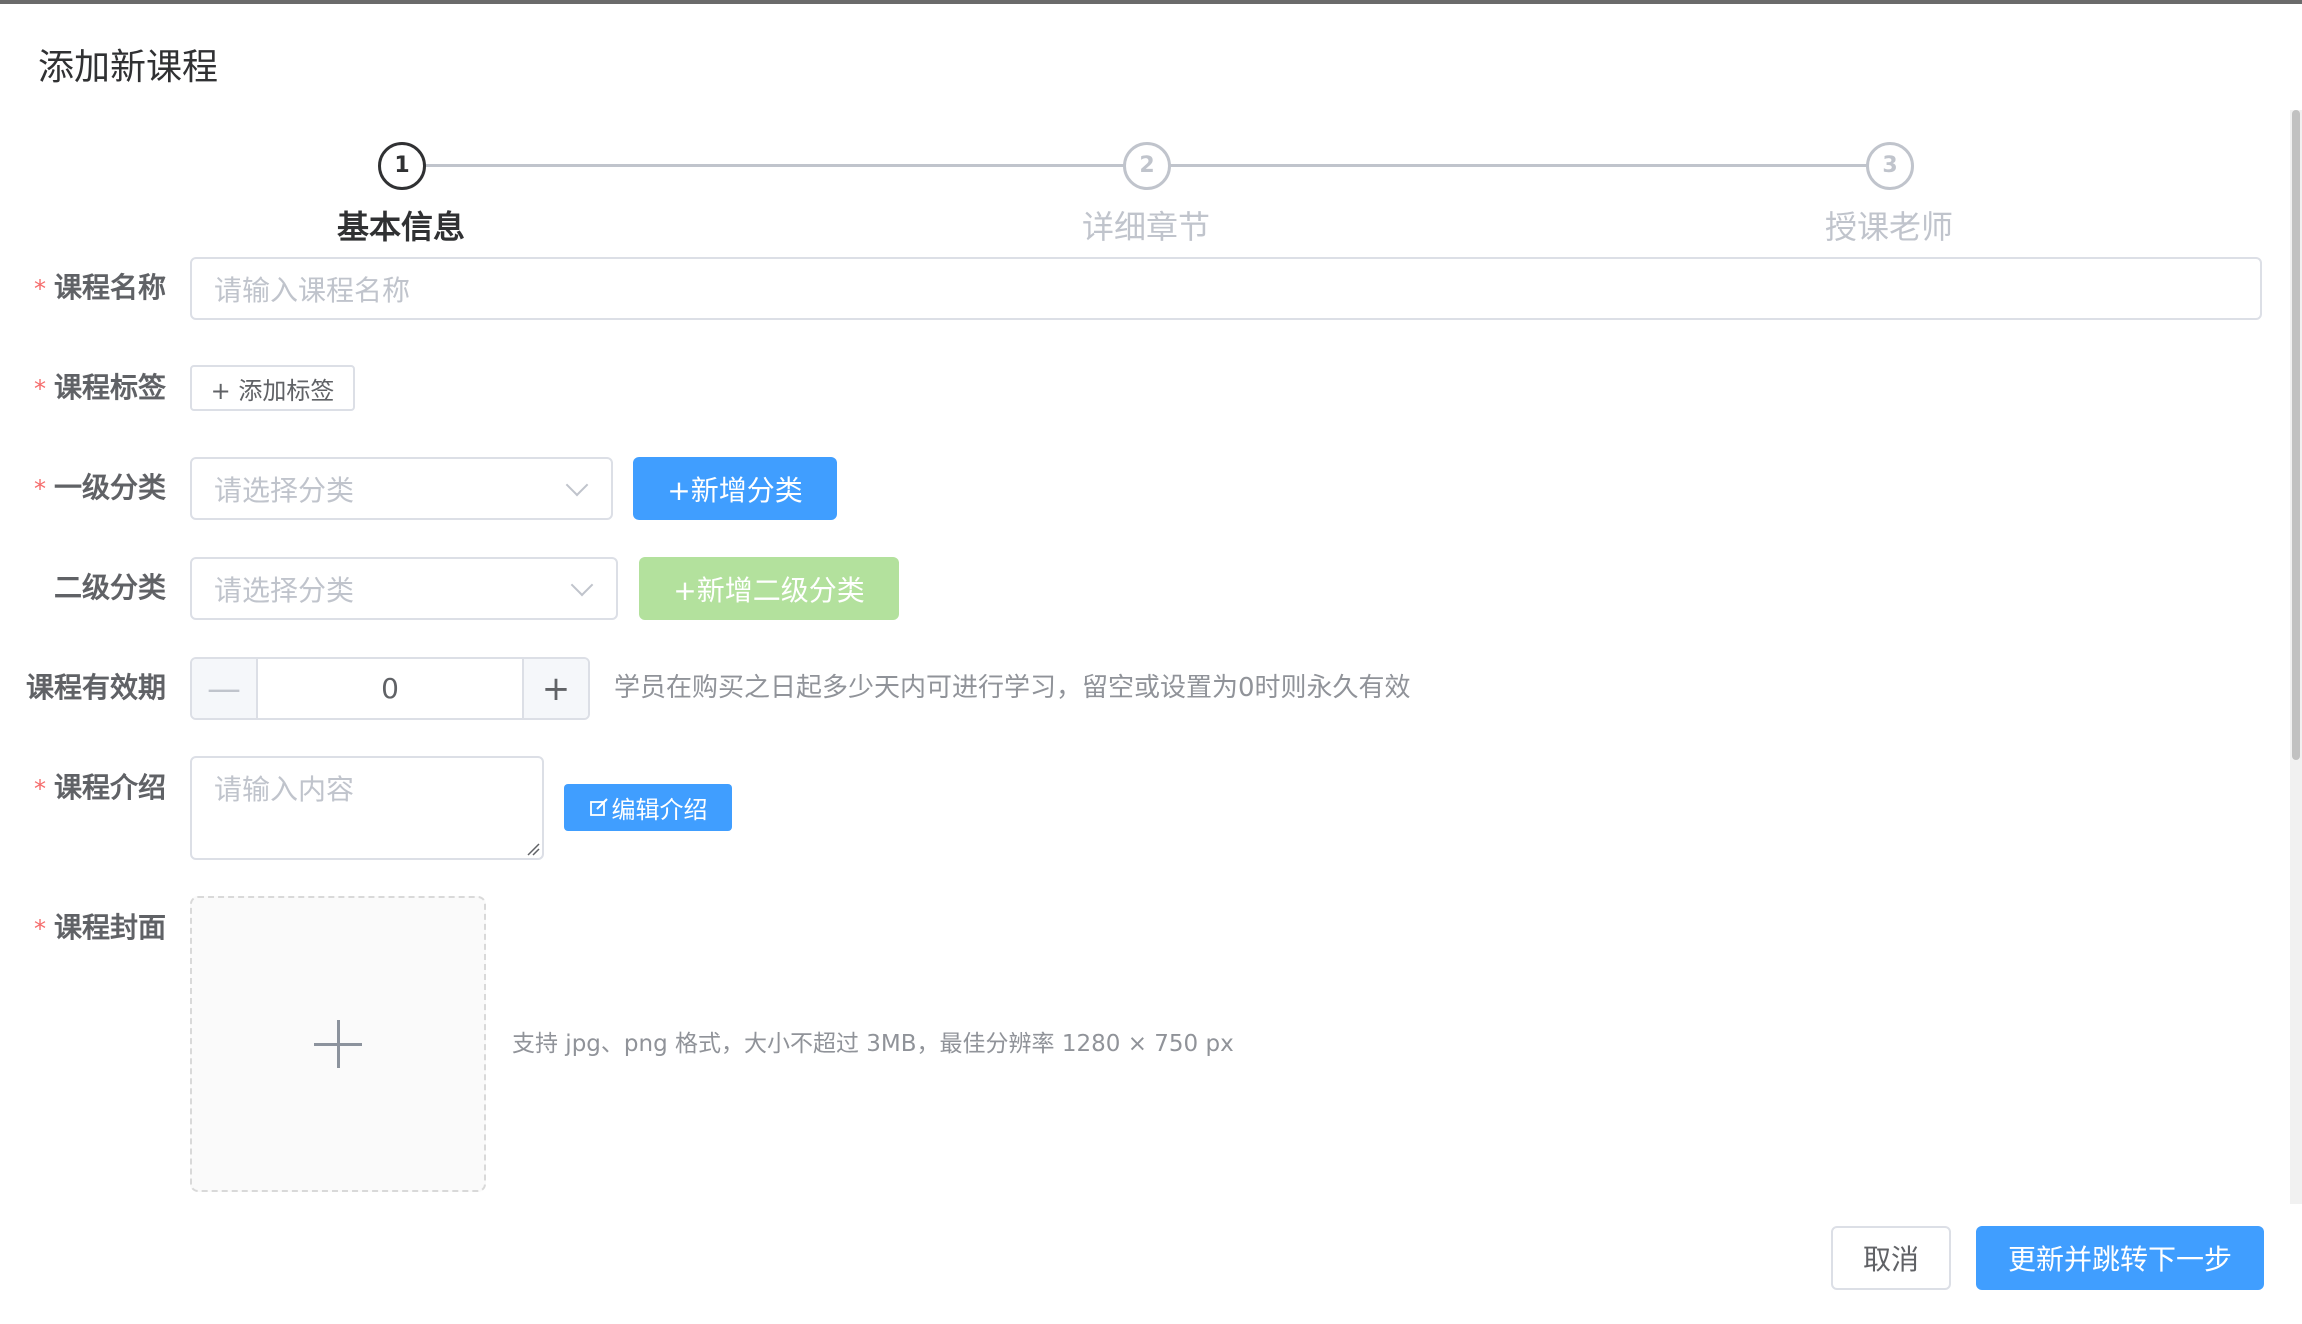 The width and height of the screenshot is (2302, 1324). I want to click on top-border, so click(1151, 2).